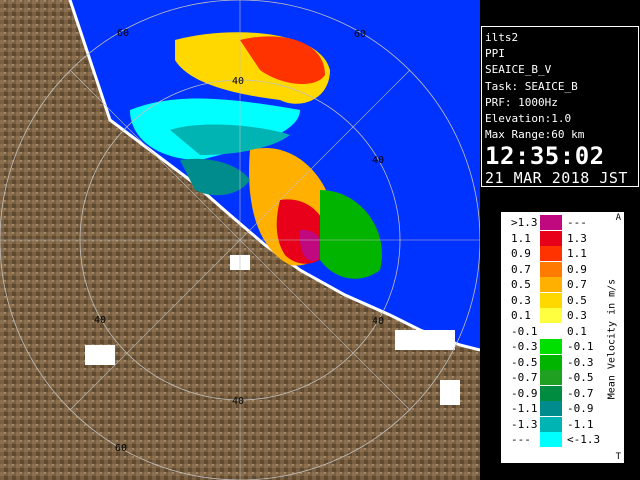 This screenshot has height=480, width=640. What do you see at coordinates (580, 362) in the screenshot?
I see `legend-high-value: -0.3` at bounding box center [580, 362].